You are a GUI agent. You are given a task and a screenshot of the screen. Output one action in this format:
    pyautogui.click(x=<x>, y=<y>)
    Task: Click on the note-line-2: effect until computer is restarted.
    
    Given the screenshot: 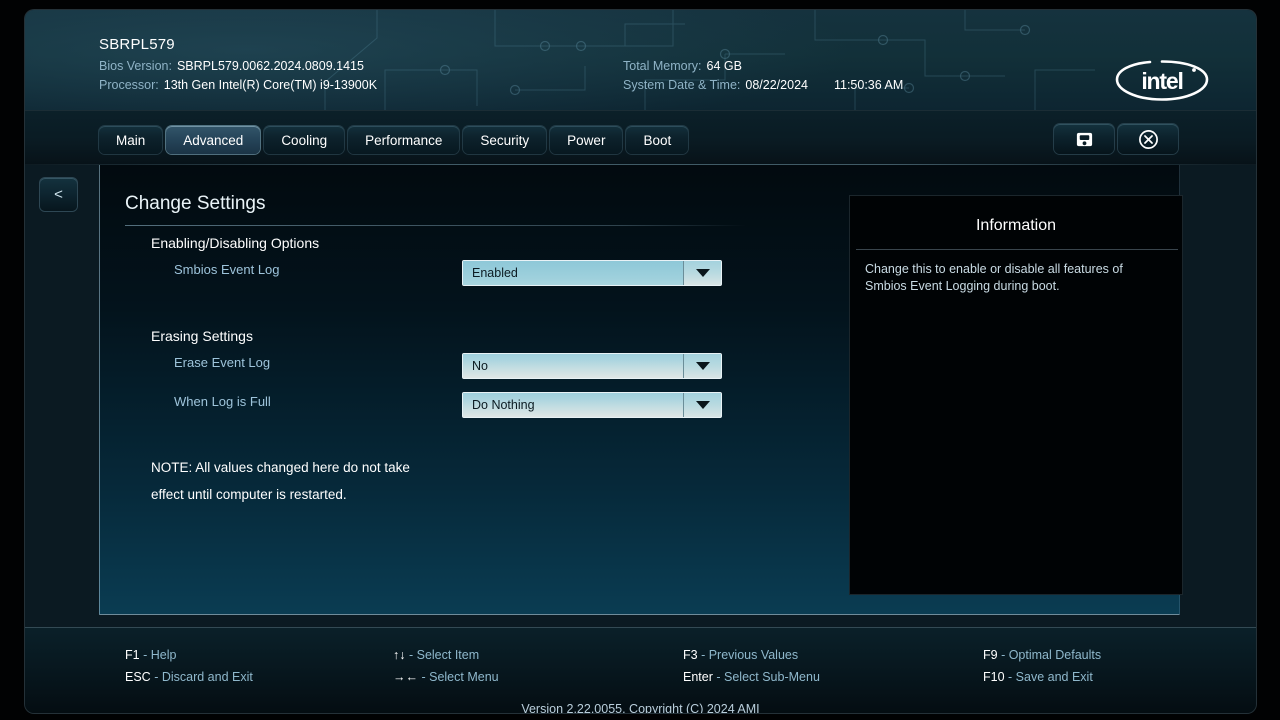 What is the action you would take?
    pyautogui.click(x=249, y=494)
    